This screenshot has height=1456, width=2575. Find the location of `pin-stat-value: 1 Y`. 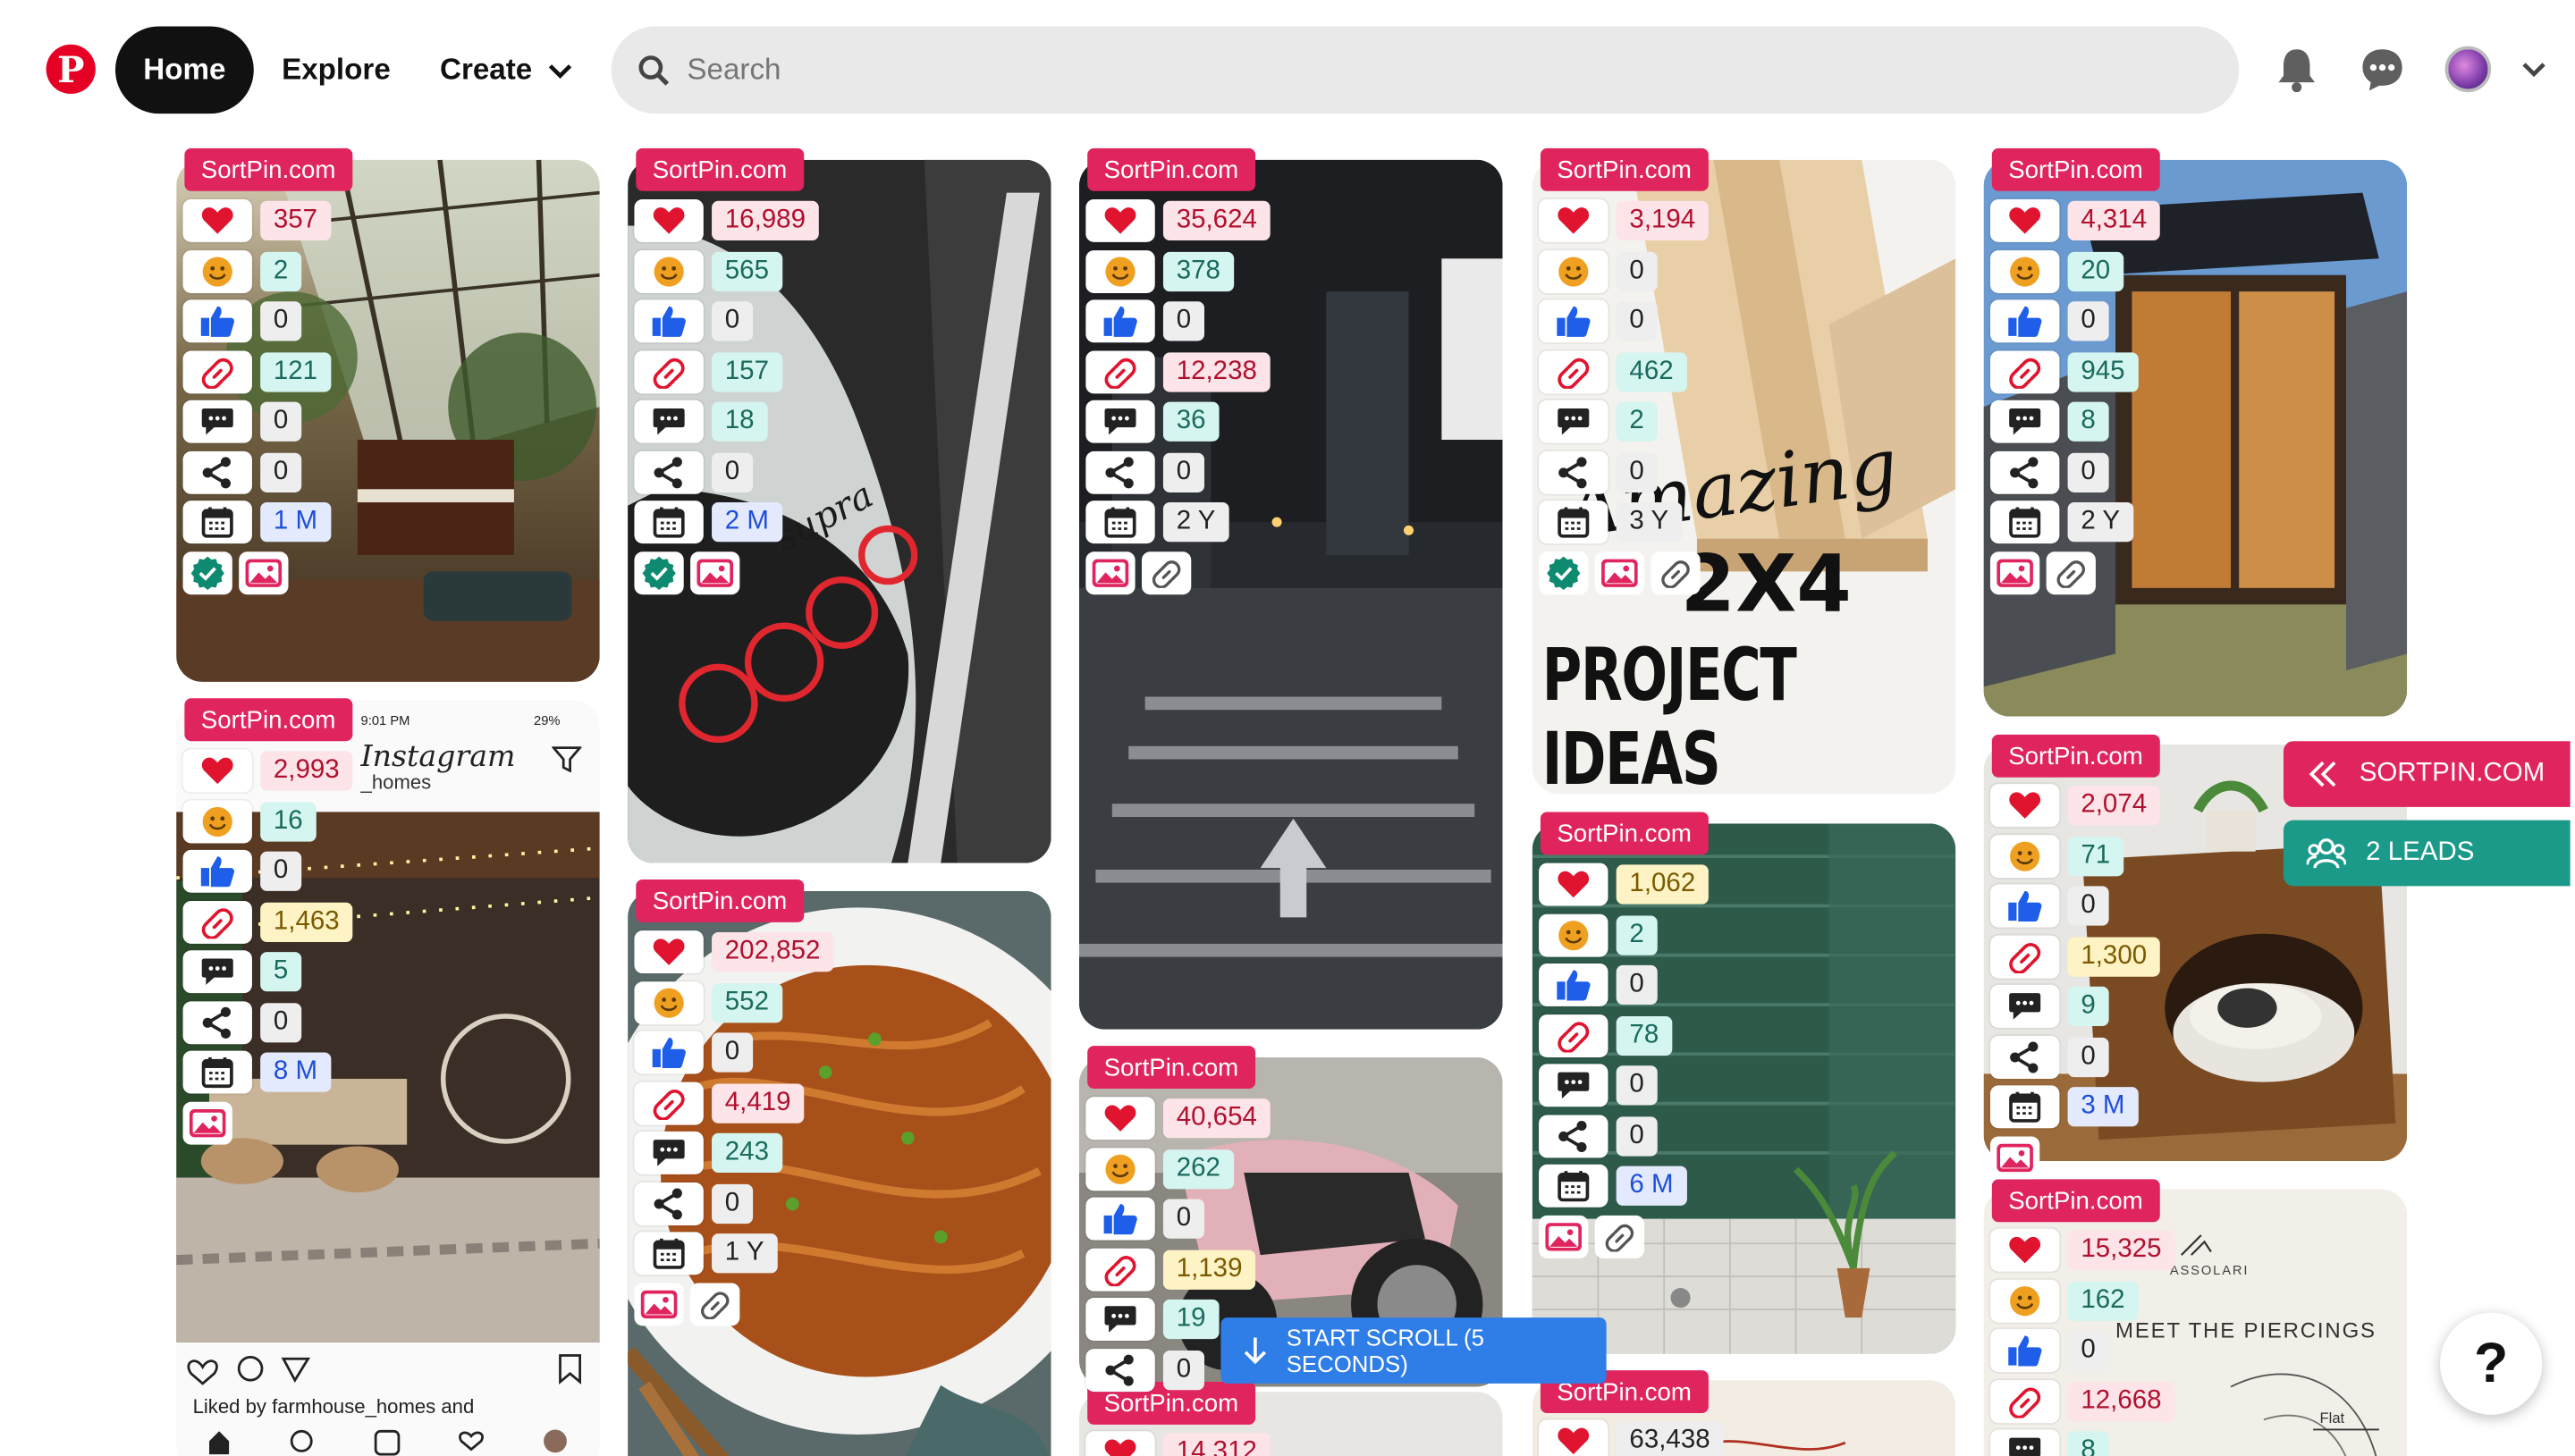

pin-stat-value: 1 Y is located at coordinates (745, 1253).